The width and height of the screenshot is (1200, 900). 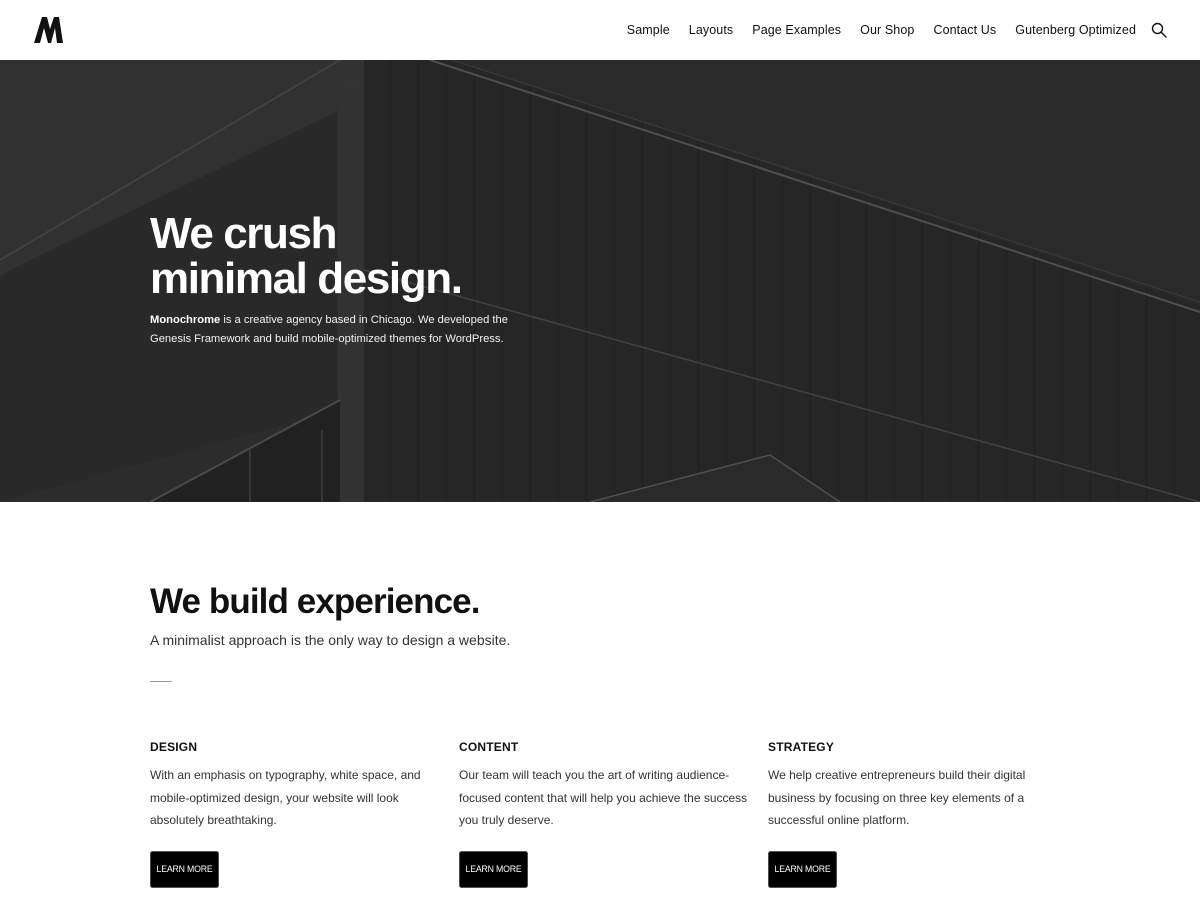 I want to click on nav-item-sample: Sample, so click(x=648, y=30).